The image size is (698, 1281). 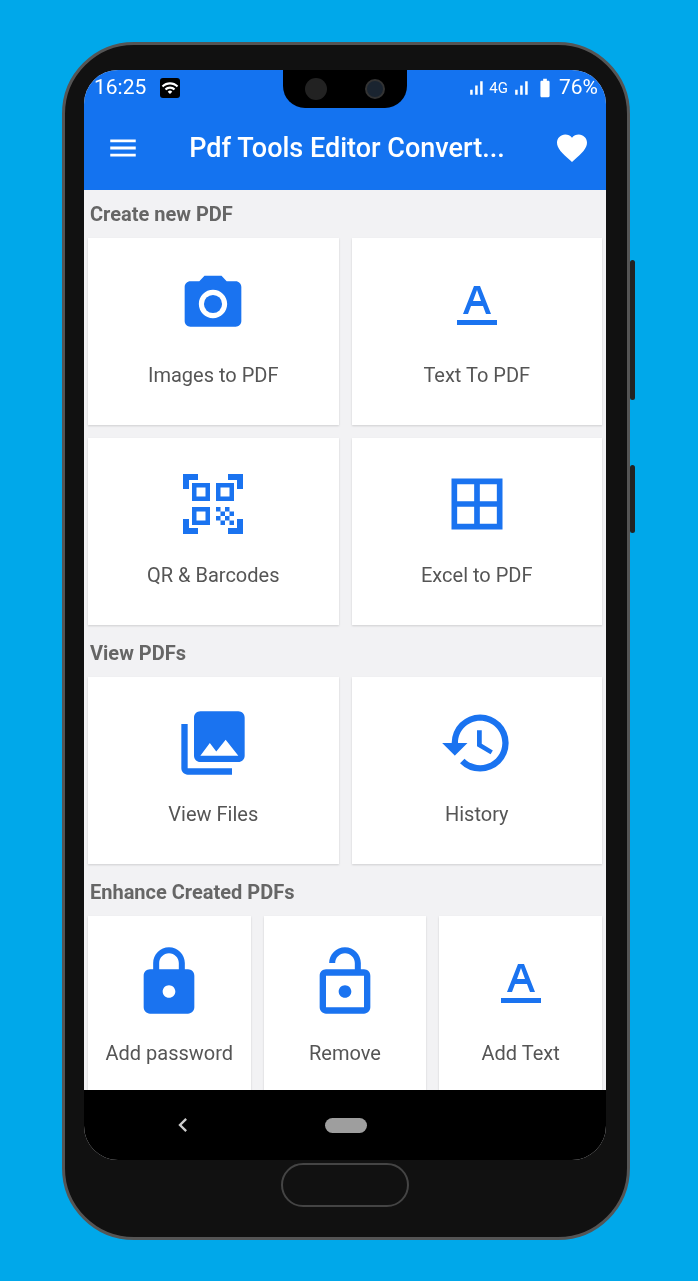 What do you see at coordinates (316, 89) in the screenshot?
I see `speaker-icon` at bounding box center [316, 89].